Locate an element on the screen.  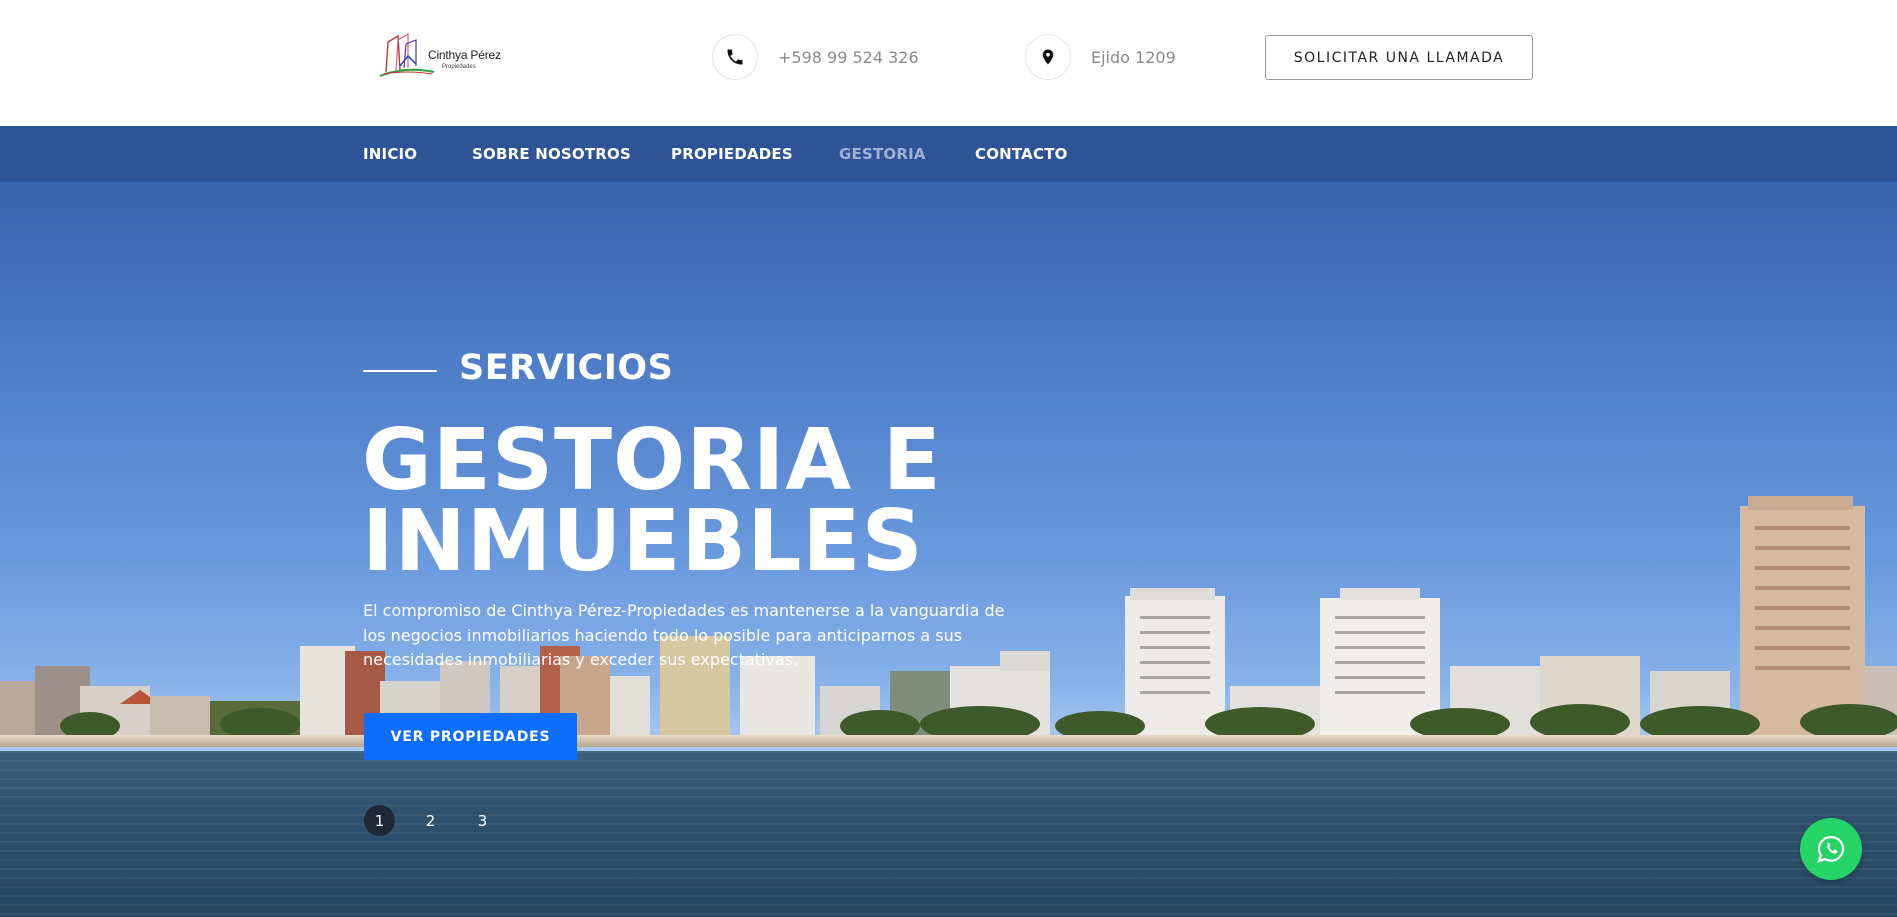
hero-title-line-2: INMUEBLES is located at coordinates (643, 541).